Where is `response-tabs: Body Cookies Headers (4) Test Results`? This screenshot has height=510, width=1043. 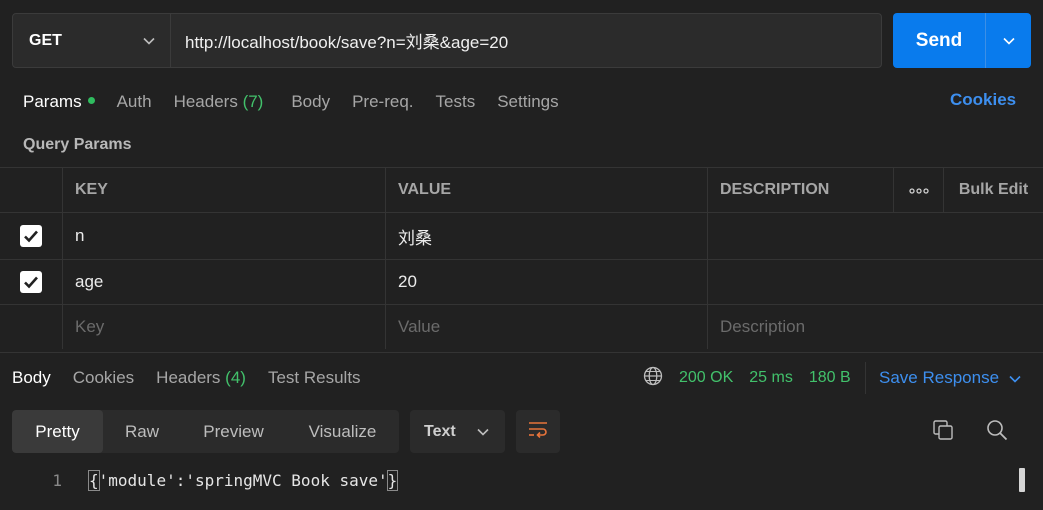
response-tabs: Body Cookies Headers (4) Test Results is located at coordinates (197, 378).